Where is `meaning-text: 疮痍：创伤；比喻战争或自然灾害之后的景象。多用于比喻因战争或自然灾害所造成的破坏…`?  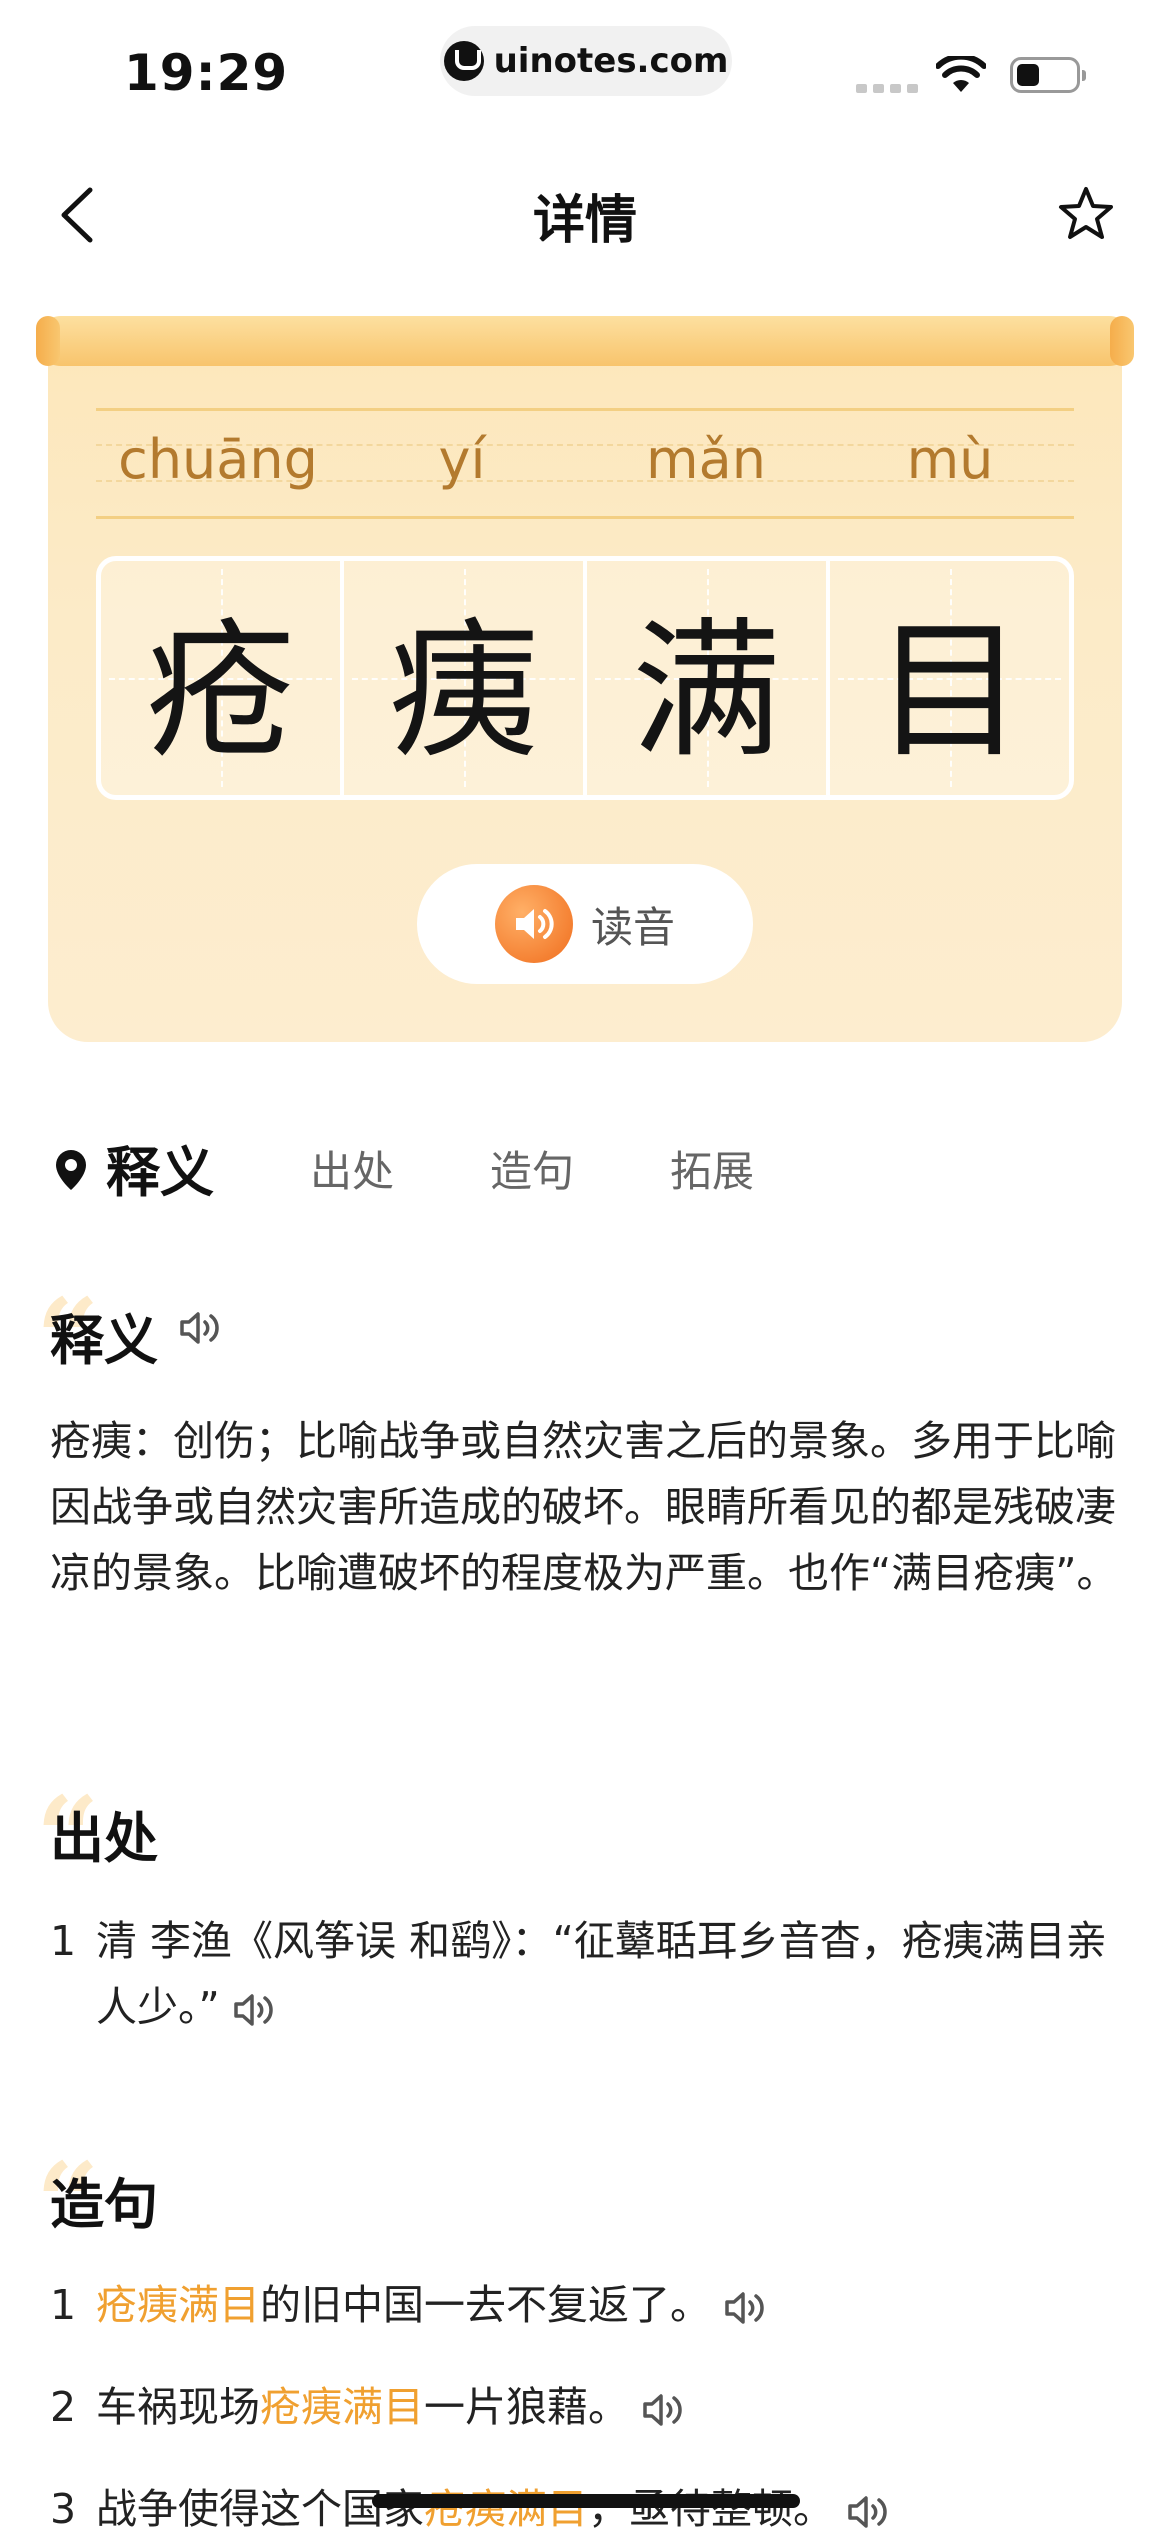 meaning-text: 疮痍：创伤；比喻战争或自然灾害之后的景象。多用于比喻因战争或自然灾害所造成的破坏… is located at coordinates (584, 1507).